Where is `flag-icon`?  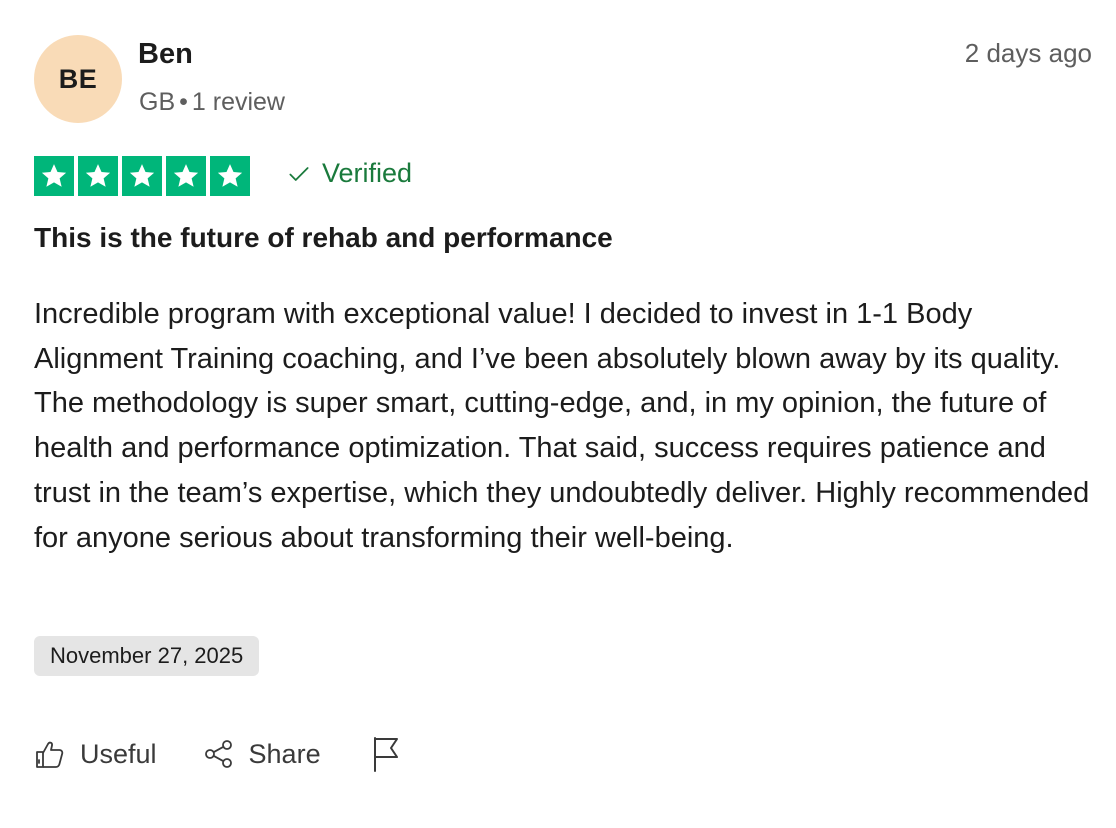
flag-icon is located at coordinates (385, 754).